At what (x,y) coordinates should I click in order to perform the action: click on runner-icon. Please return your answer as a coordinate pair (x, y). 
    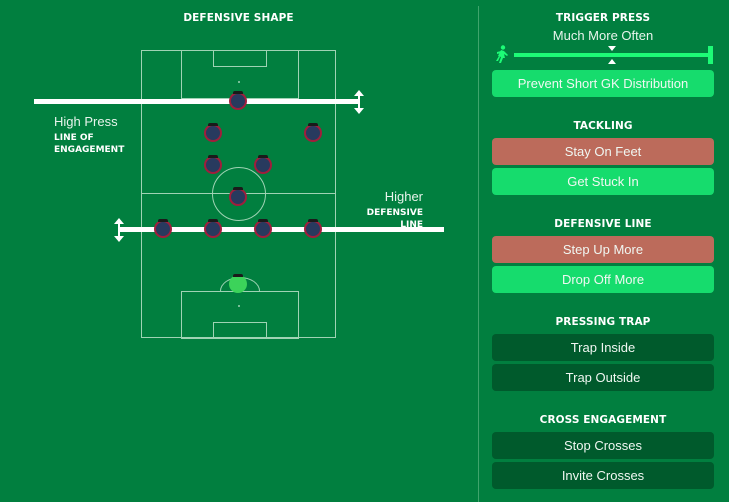
    Looking at the image, I should click on (502, 54).